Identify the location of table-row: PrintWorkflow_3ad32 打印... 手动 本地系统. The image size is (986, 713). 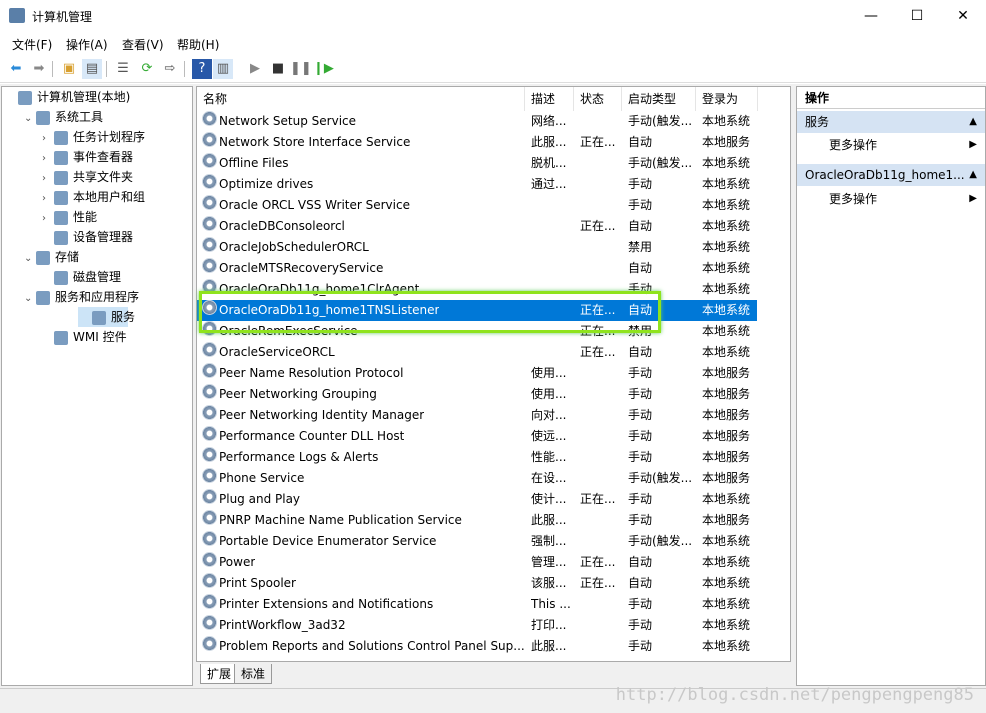
(477, 625).